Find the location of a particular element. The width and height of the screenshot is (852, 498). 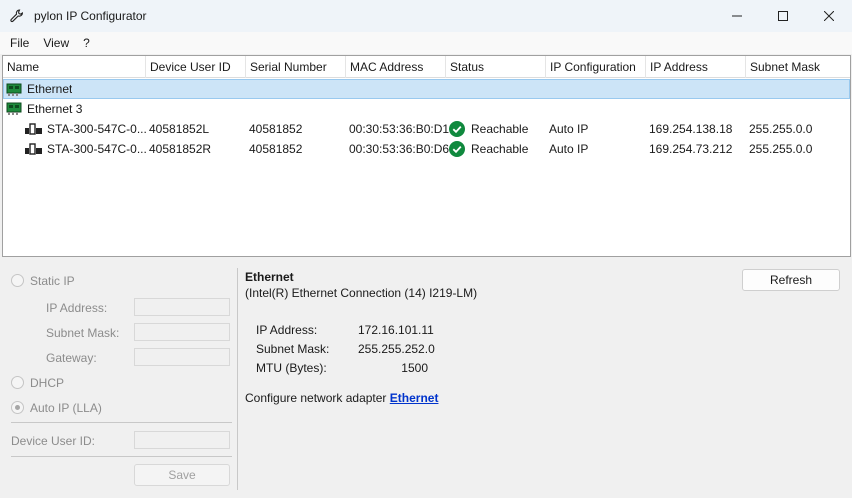

configure-adapter-text: Configure network adapter Ethernet is located at coordinates (341, 398).